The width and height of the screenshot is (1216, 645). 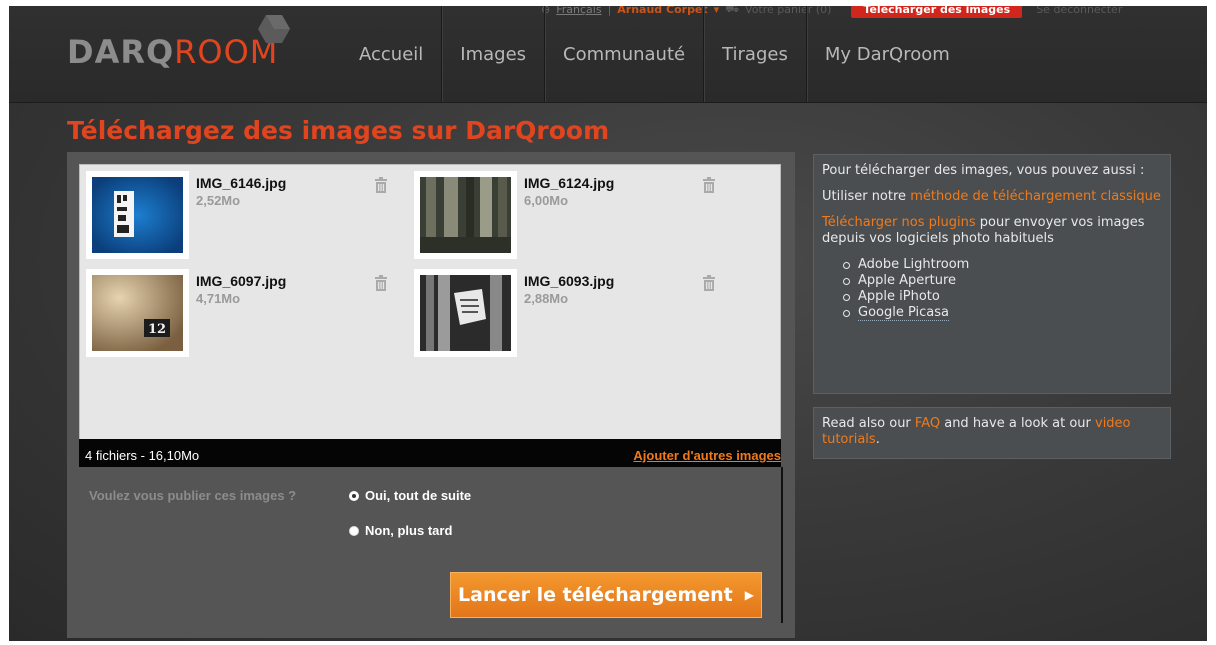 I want to click on svg-text: 12, so click(x=157, y=329).